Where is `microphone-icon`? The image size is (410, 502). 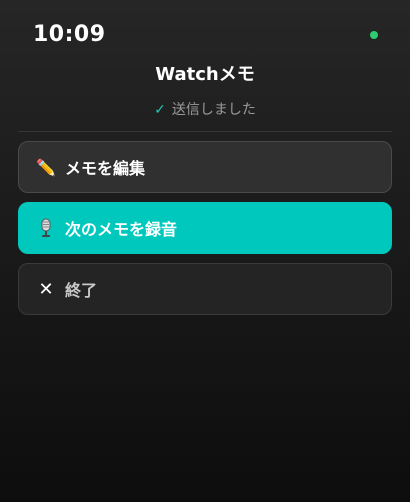 microphone-icon is located at coordinates (46, 228).